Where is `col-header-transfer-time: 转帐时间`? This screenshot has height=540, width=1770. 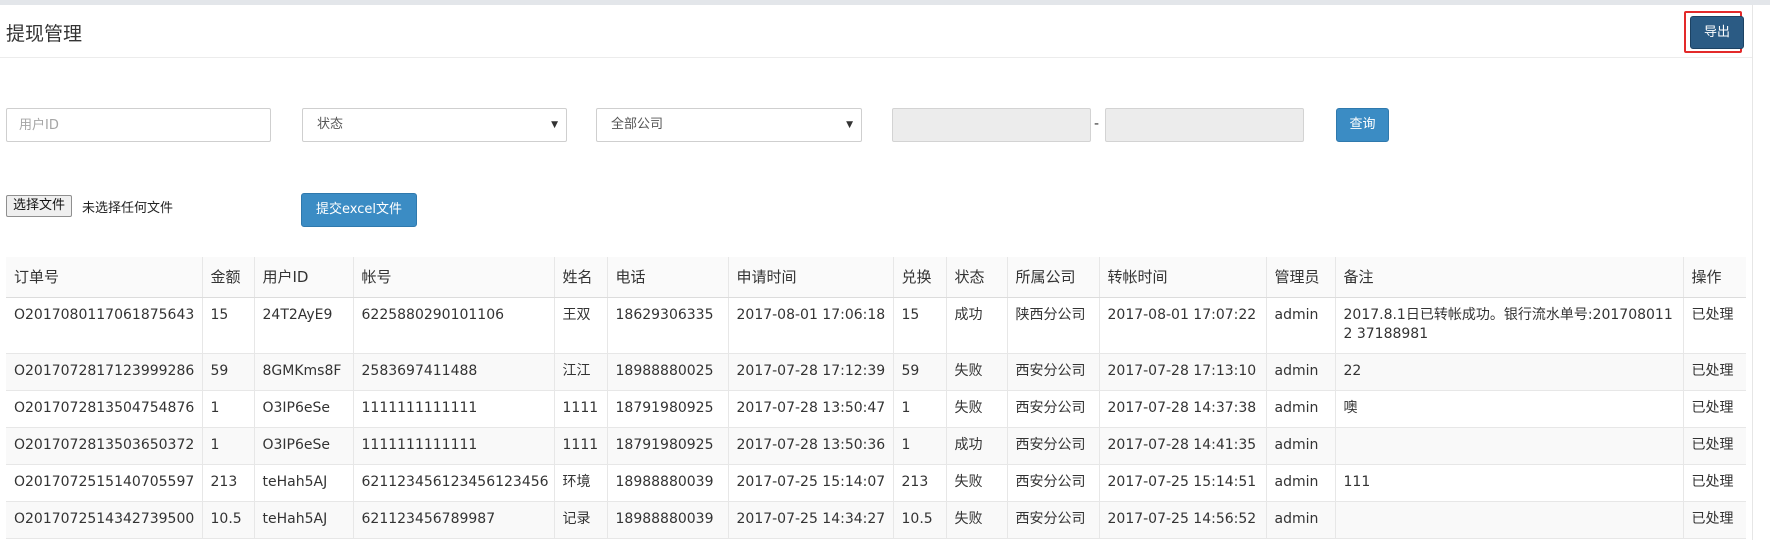 col-header-transfer-time: 转帐时间 is located at coordinates (1183, 277).